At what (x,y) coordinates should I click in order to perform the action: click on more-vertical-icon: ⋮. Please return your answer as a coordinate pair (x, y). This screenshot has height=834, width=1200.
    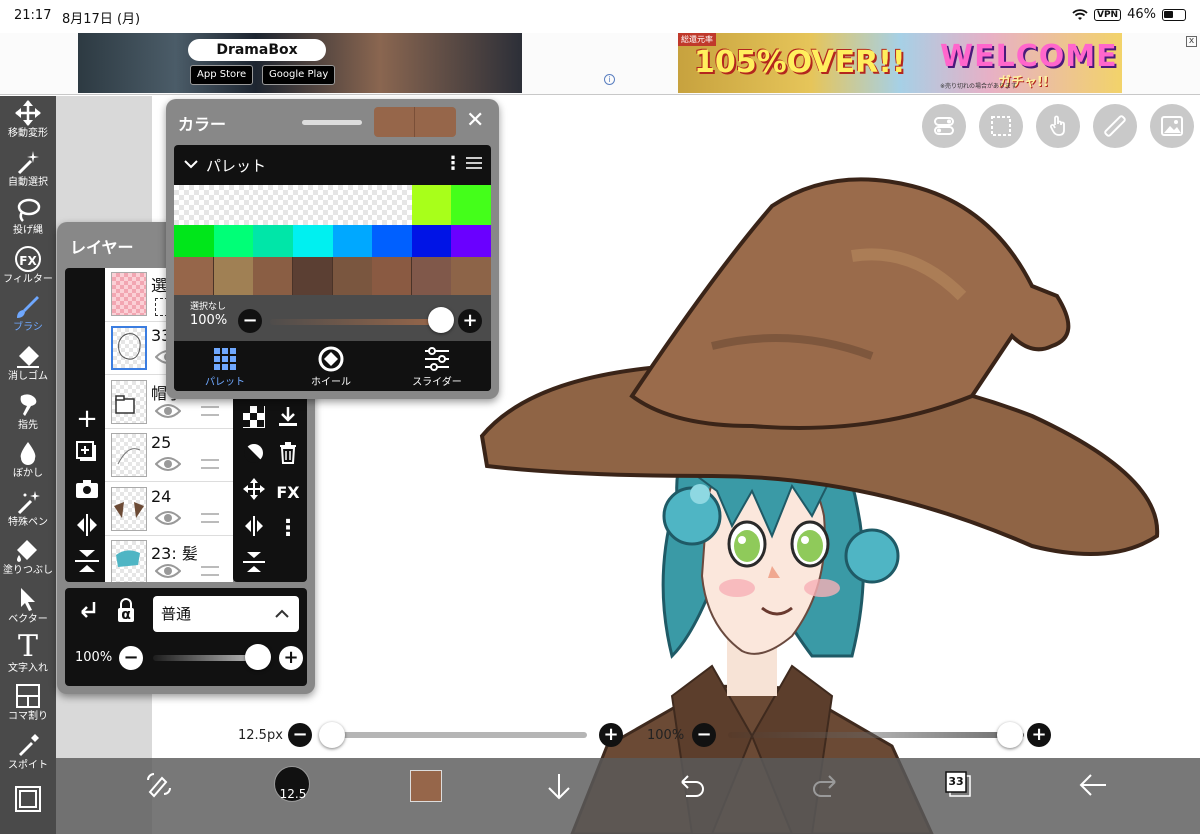
    Looking at the image, I should click on (288, 529).